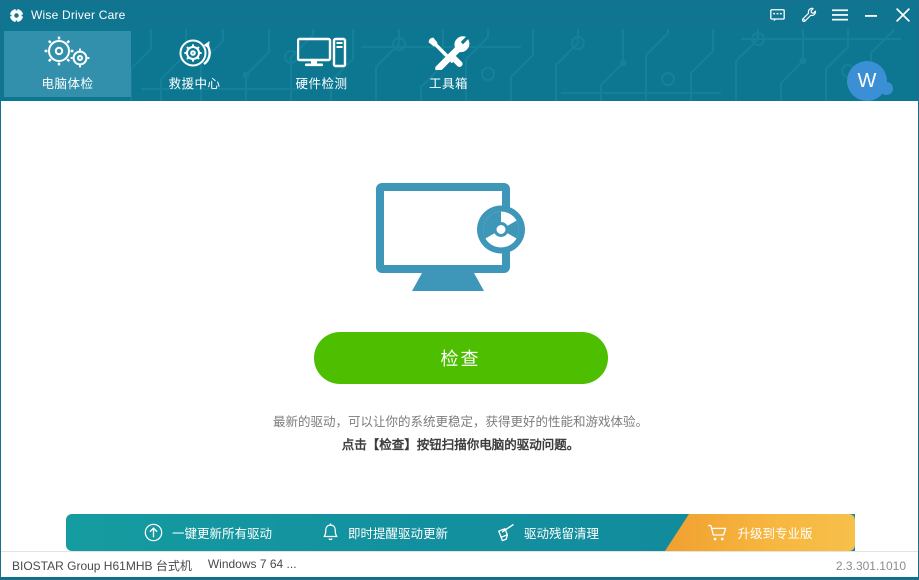 The image size is (919, 580). Describe the element at coordinates (460, 445) in the screenshot. I see `description-line-2: 点击【检查】按钮扫描你电脑的驱动问题。` at that location.